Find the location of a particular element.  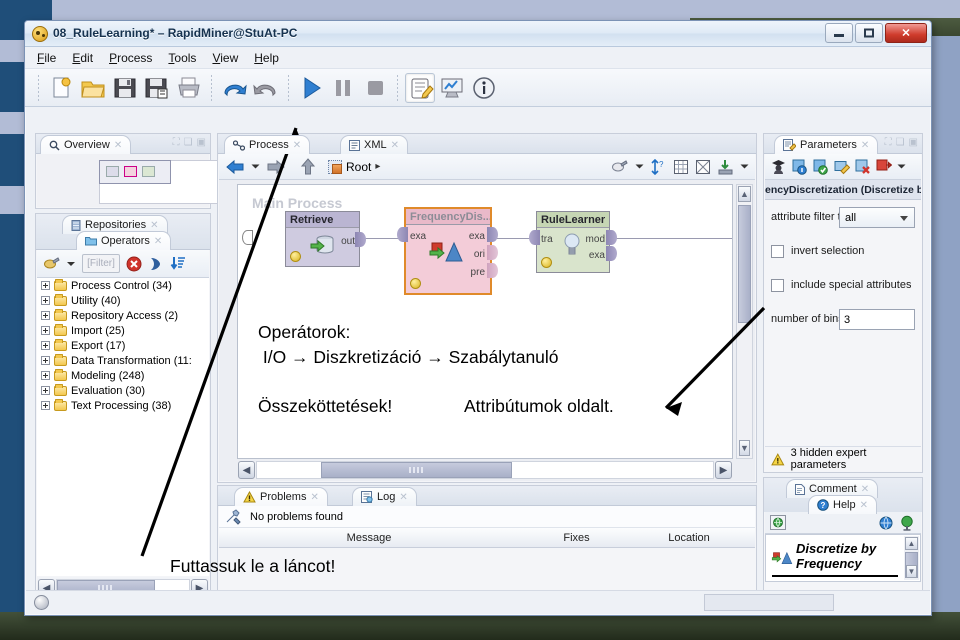

maximize-icon: ⛶ is located at coordinates (888, 142).